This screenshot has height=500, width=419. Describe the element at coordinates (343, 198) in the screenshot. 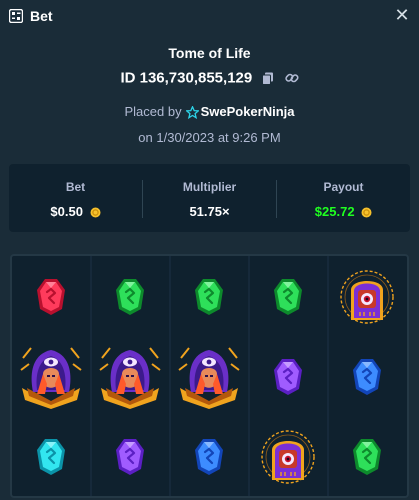

I see `stat-payout: Payout $25.72` at that location.